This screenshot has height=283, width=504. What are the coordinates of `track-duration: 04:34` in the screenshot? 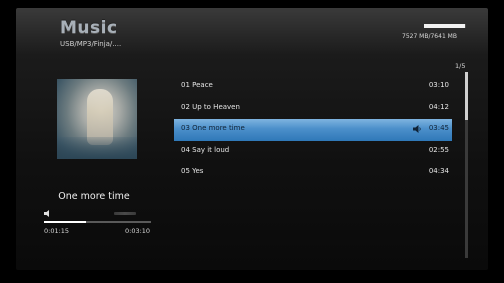 It's located at (438, 171).